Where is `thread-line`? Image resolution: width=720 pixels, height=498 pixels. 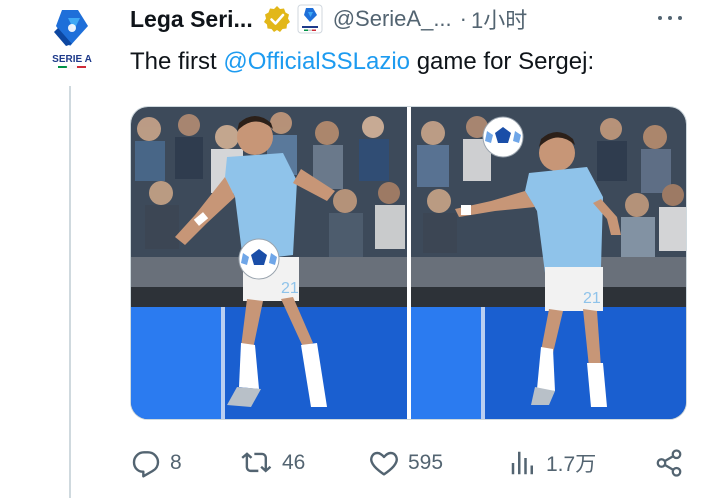 thread-line is located at coordinates (70, 292).